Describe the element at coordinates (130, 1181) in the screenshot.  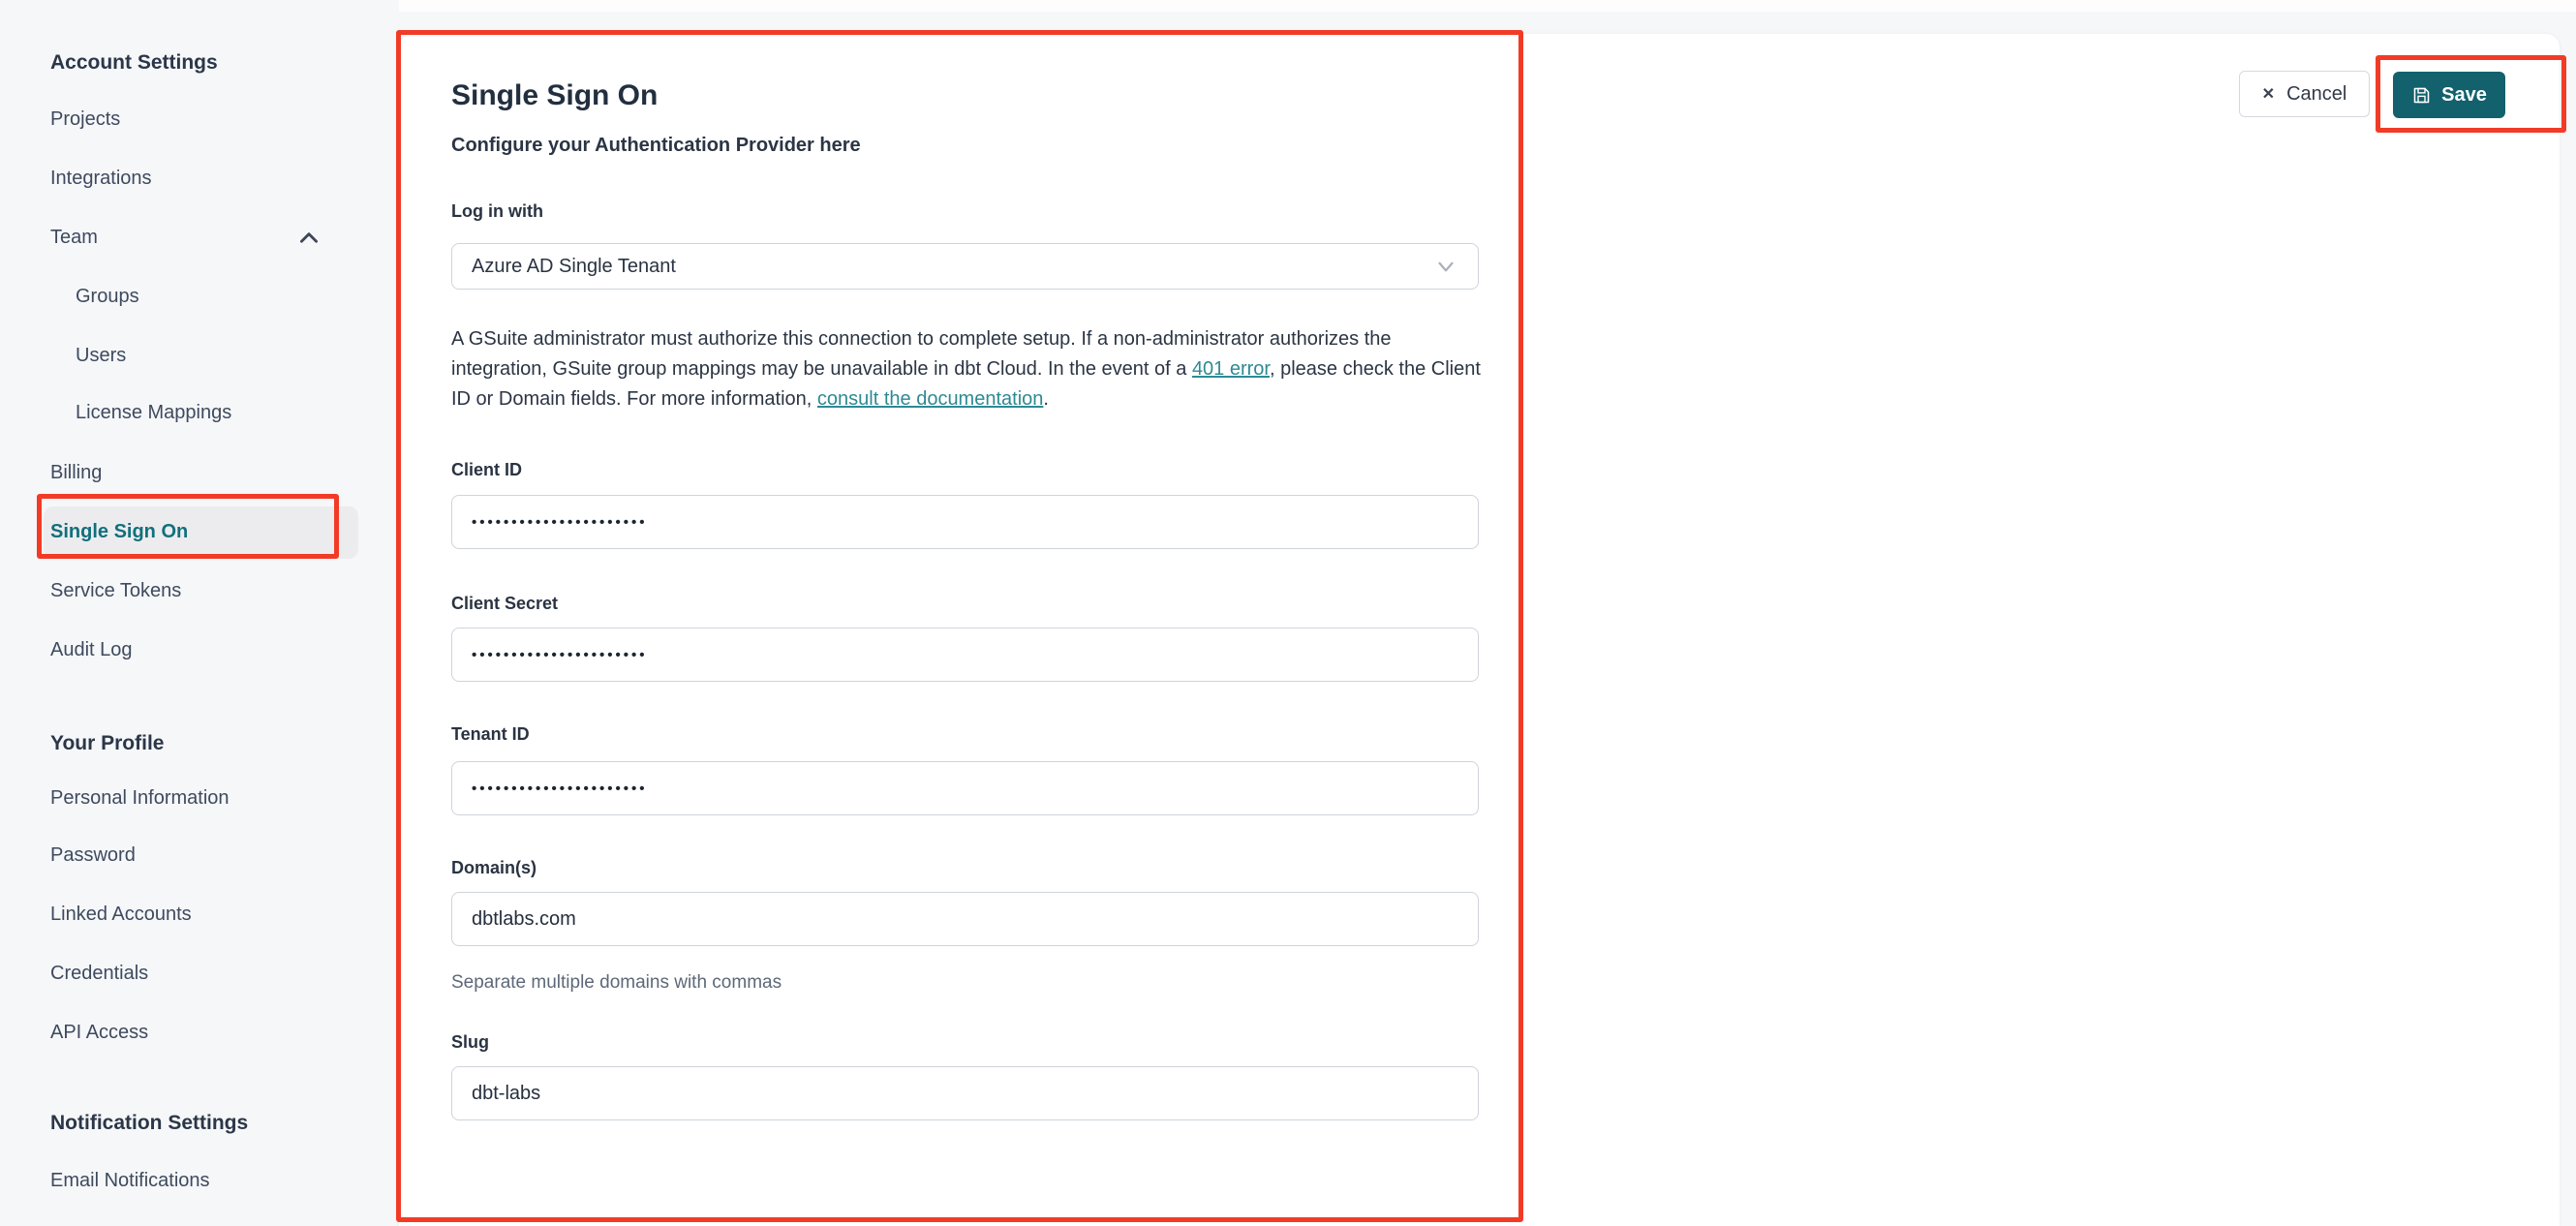
I see `sidebar-item-email-notifications: Email Notifications` at that location.